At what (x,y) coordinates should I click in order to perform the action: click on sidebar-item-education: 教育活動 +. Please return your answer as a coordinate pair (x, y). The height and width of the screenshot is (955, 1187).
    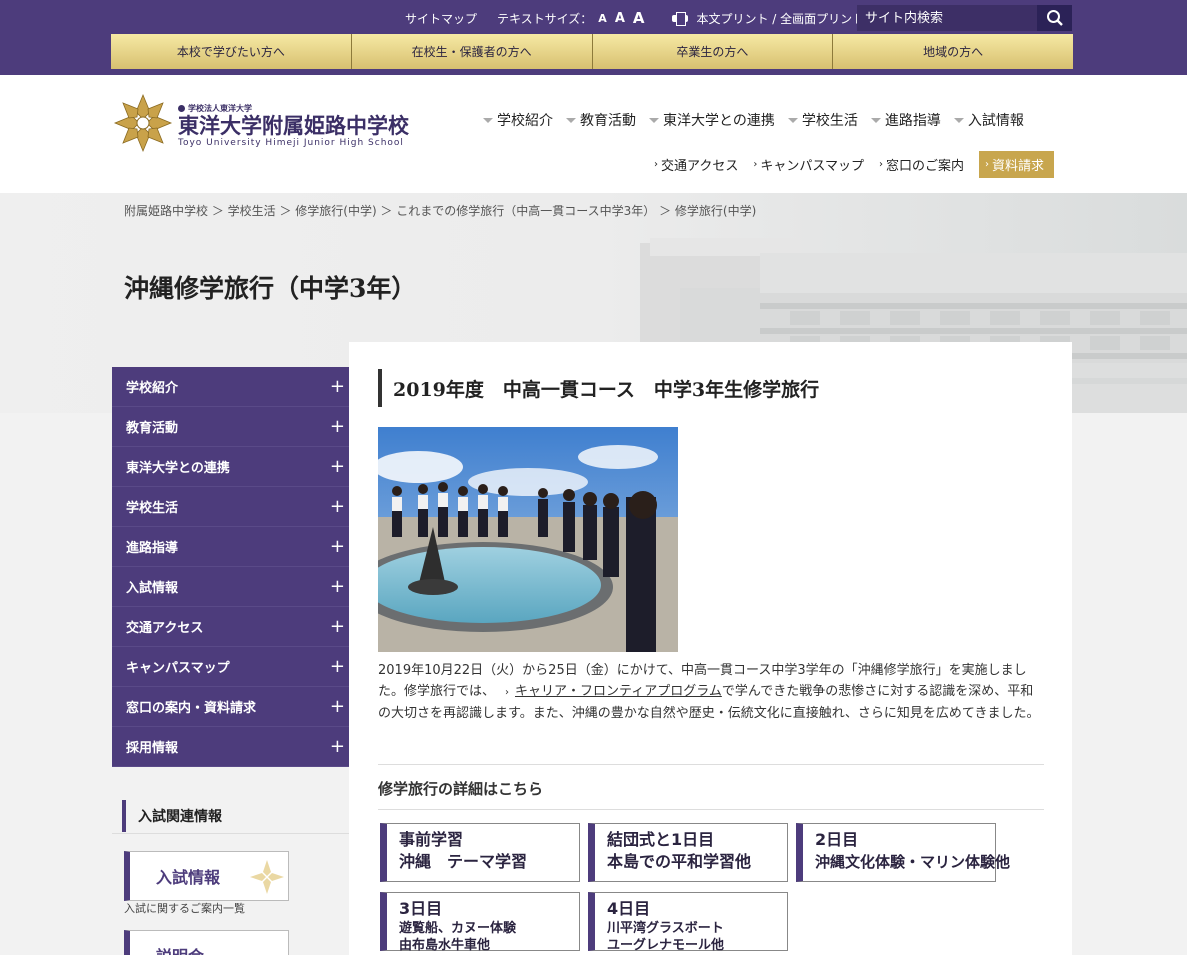
    Looking at the image, I should click on (230, 427).